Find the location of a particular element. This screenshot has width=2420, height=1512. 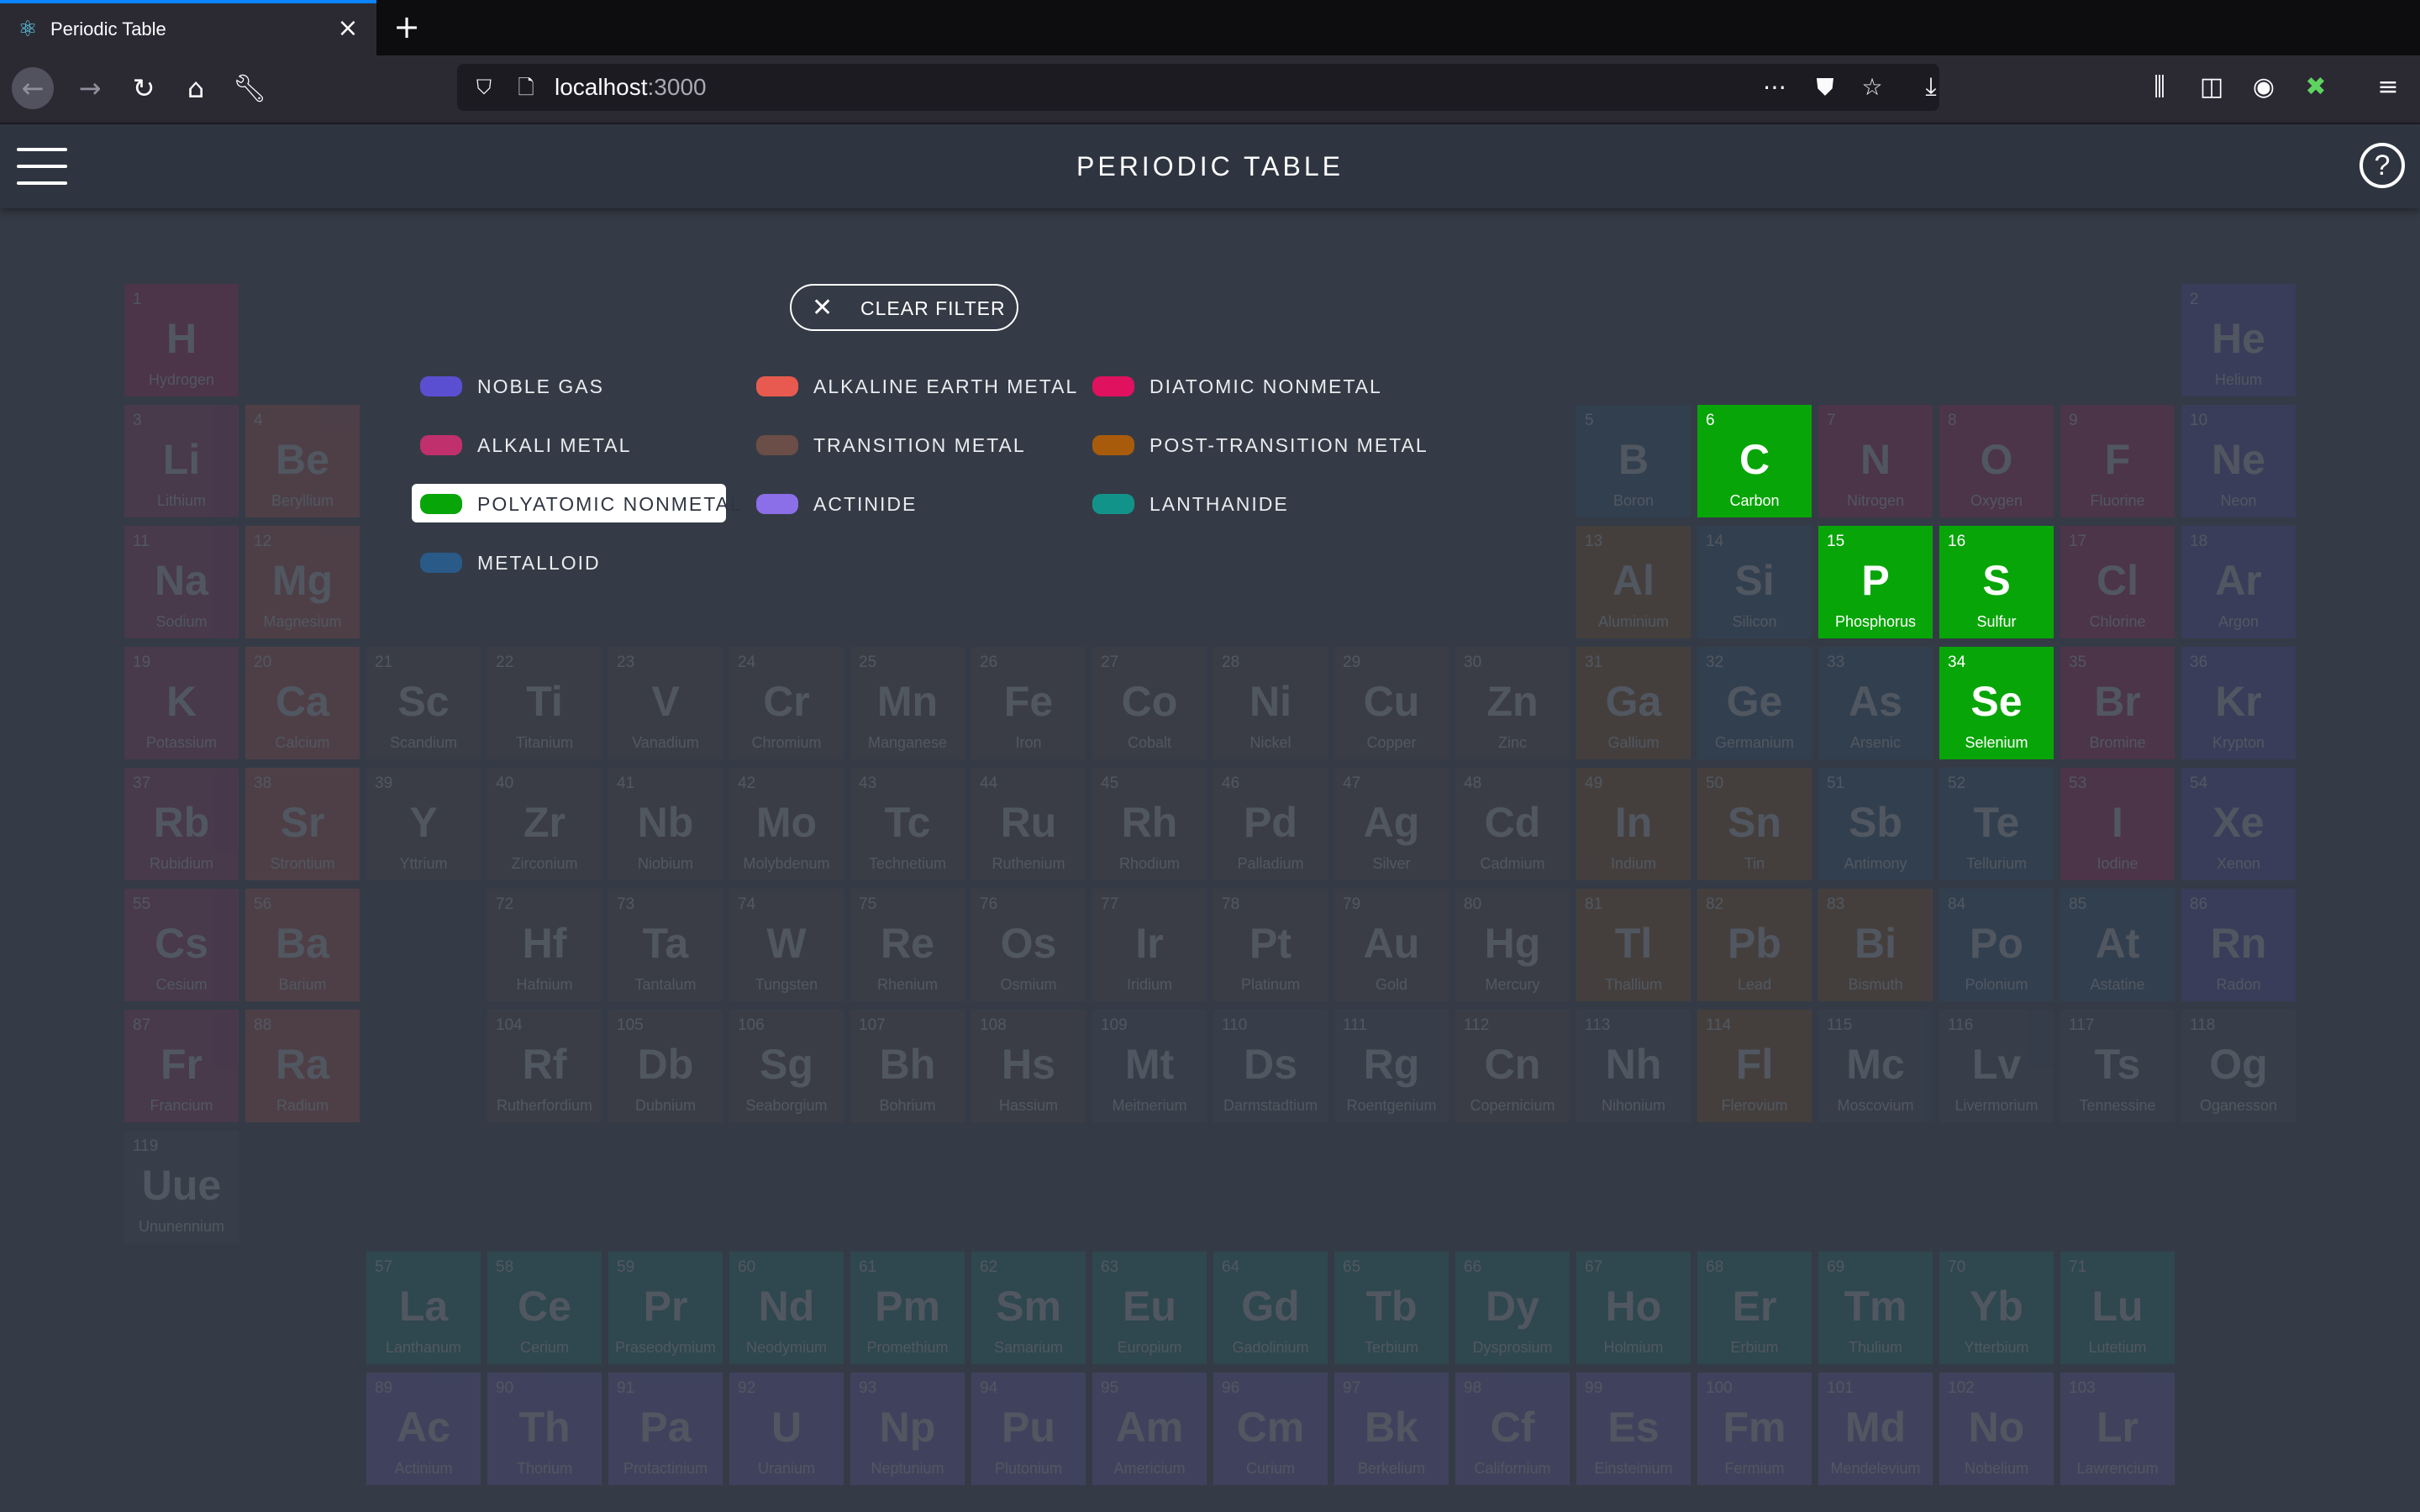

element-cell-osmium: 76 Os Osmium is located at coordinates (1028, 945).